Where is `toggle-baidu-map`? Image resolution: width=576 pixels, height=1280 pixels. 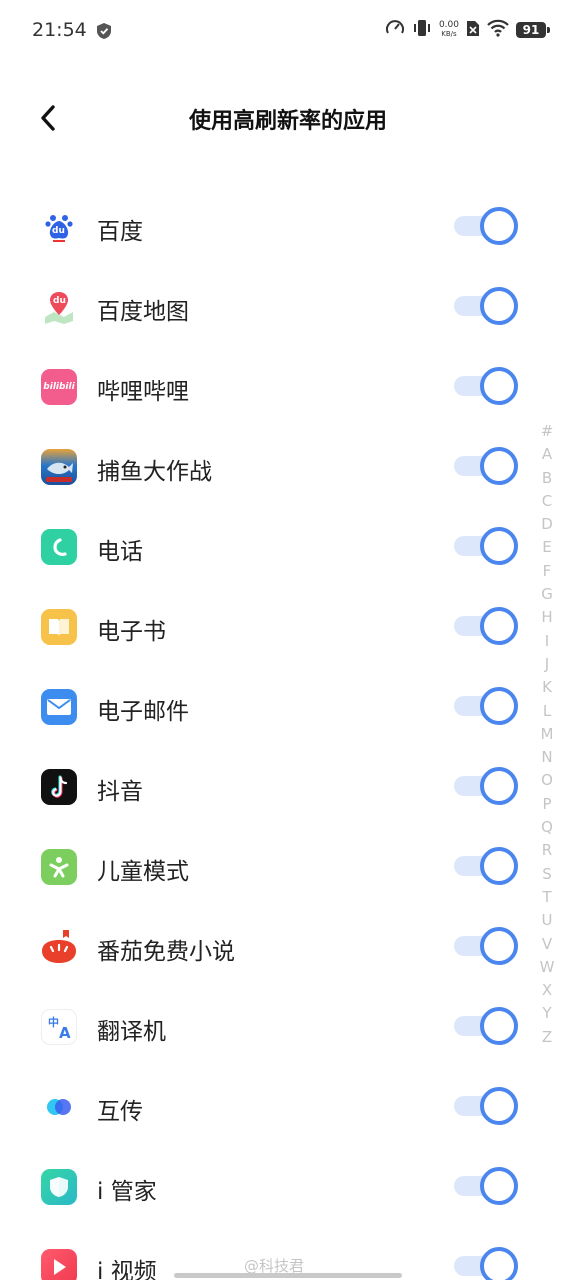
toggle-baidu-map is located at coordinates (486, 306).